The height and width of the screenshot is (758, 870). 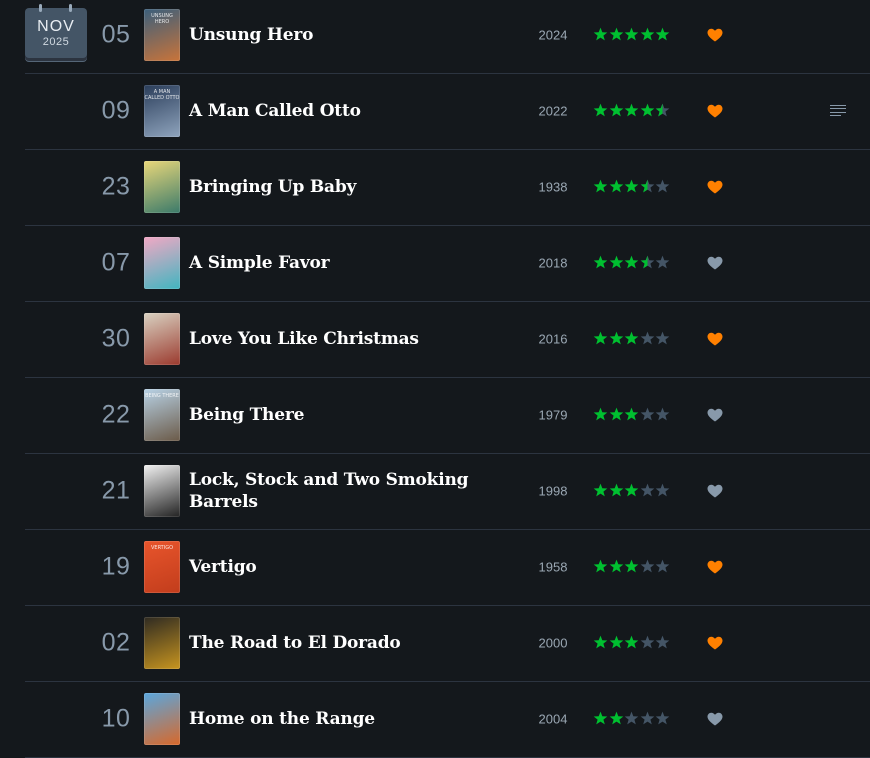 What do you see at coordinates (344, 415) in the screenshot?
I see `film-title-link: Being There` at bounding box center [344, 415].